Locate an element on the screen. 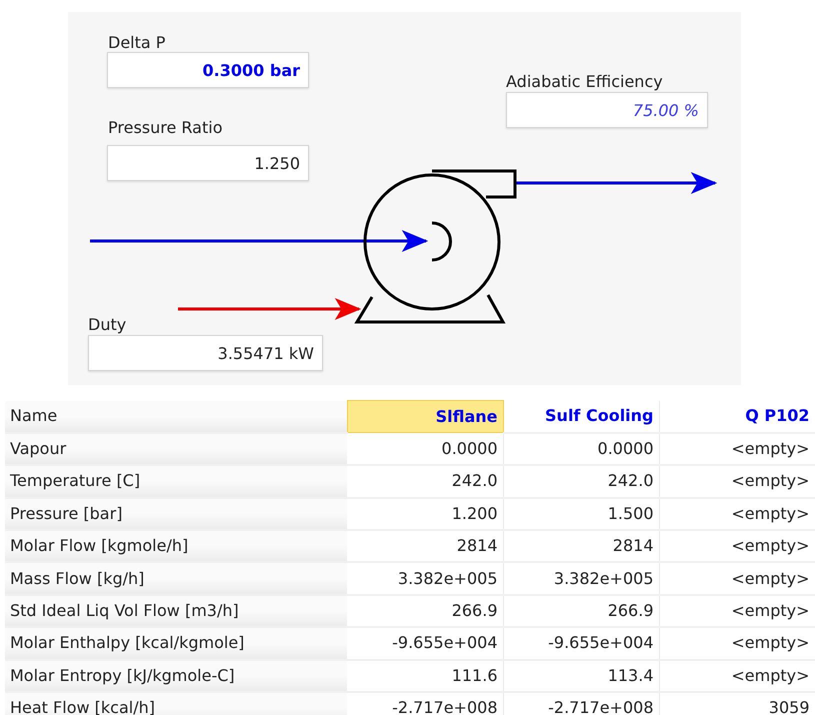  row-label: Heat Flow [kcal/h] is located at coordinates (176, 703).